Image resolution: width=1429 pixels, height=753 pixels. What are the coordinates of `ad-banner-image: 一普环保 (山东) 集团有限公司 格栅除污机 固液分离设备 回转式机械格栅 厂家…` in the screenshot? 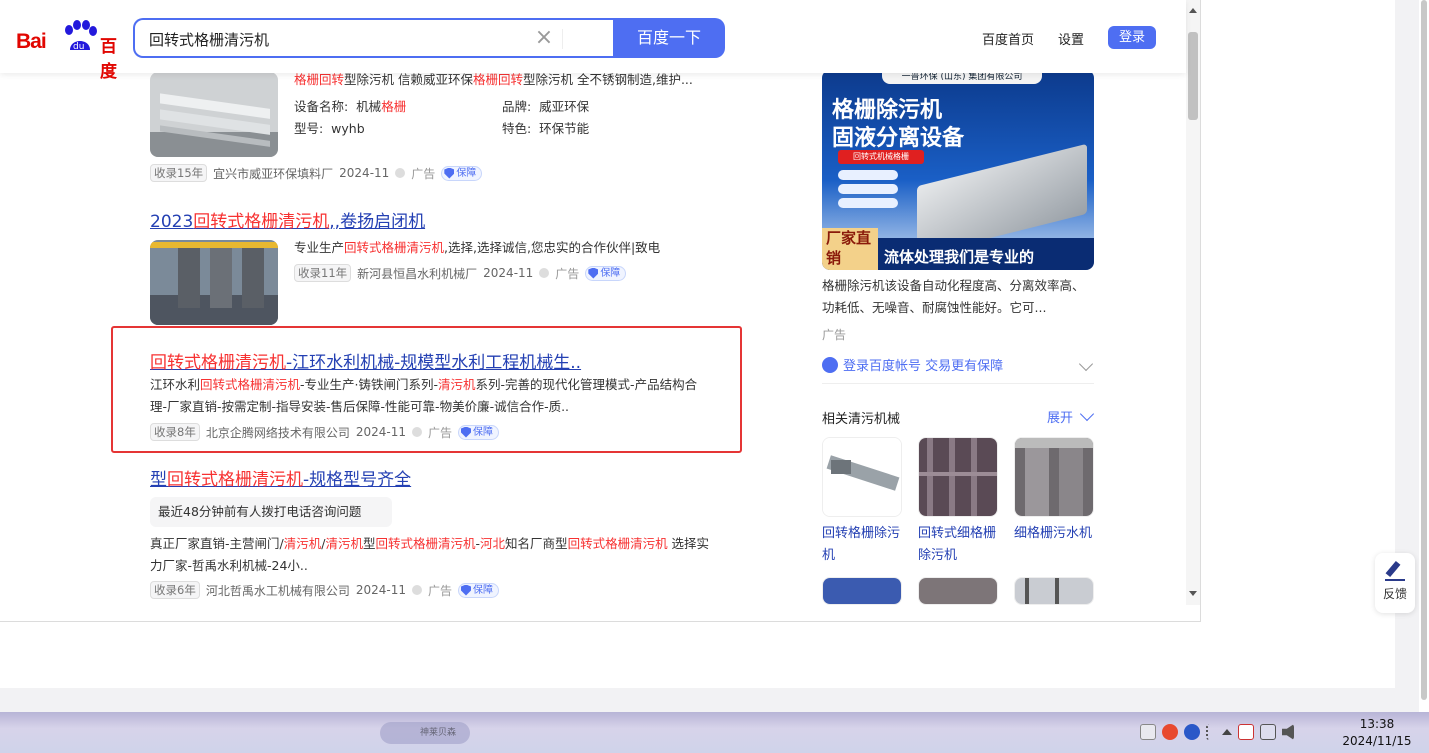 It's located at (958, 170).